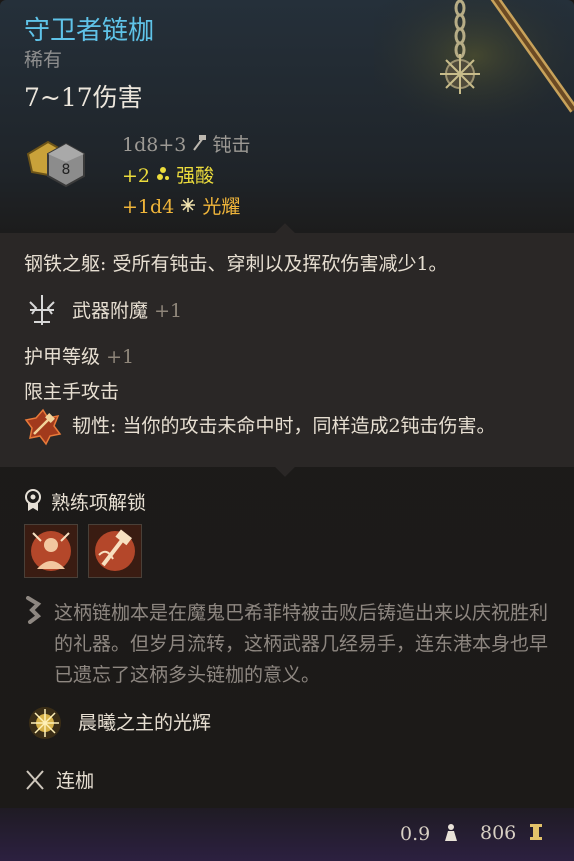 The height and width of the screenshot is (861, 574). What do you see at coordinates (43, 60) in the screenshot?
I see `item-rarity: 稀有` at bounding box center [43, 60].